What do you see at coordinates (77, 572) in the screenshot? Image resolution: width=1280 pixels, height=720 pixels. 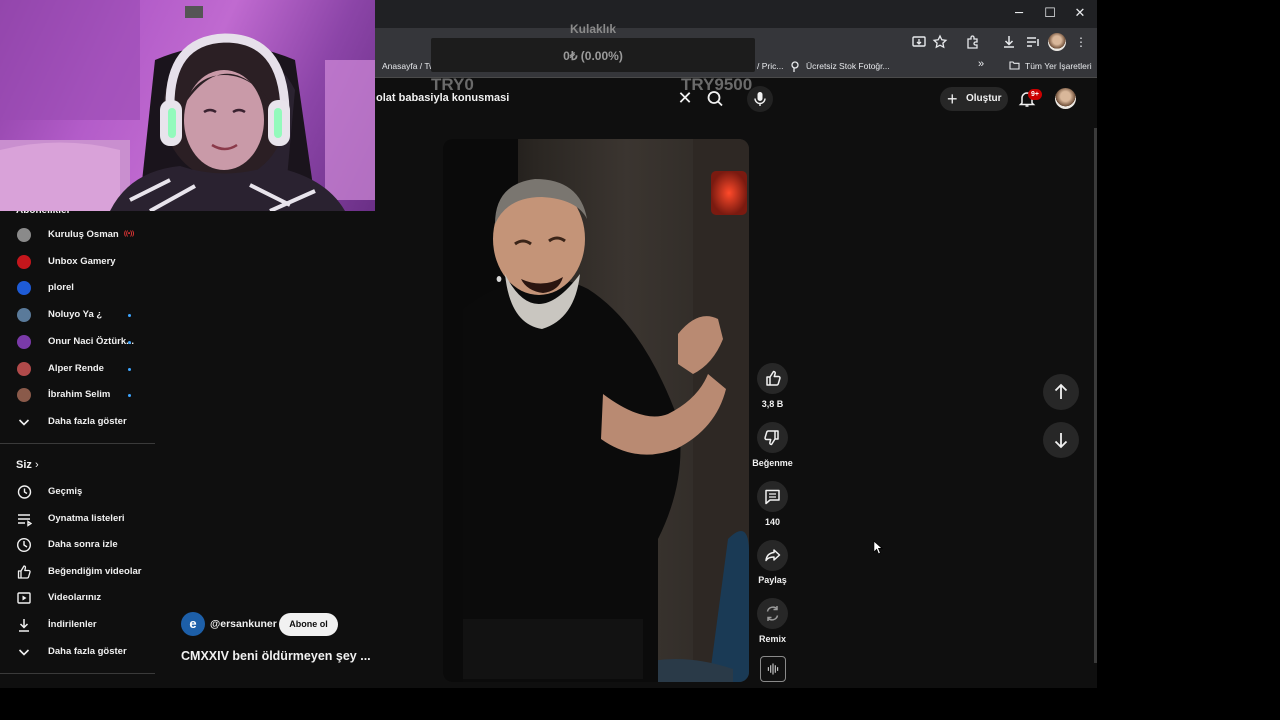 I see `sidebar-item-thumb-up: Beğendiğim videolar` at bounding box center [77, 572].